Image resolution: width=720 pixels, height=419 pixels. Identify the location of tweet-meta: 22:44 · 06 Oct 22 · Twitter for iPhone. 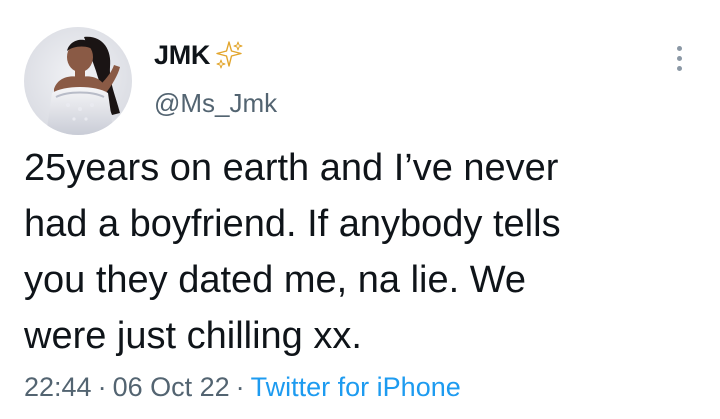
(242, 387).